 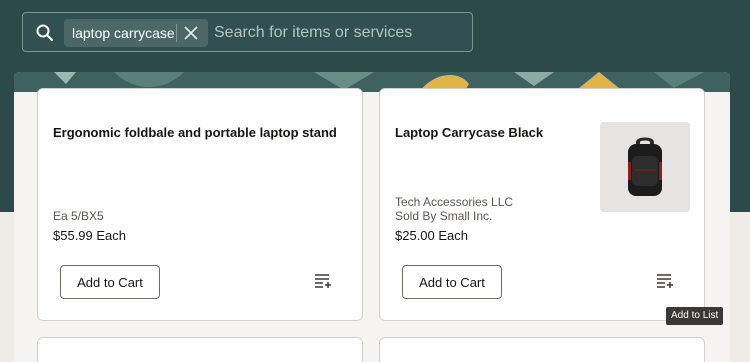 What do you see at coordinates (45, 33) in the screenshot?
I see `search-icon` at bounding box center [45, 33].